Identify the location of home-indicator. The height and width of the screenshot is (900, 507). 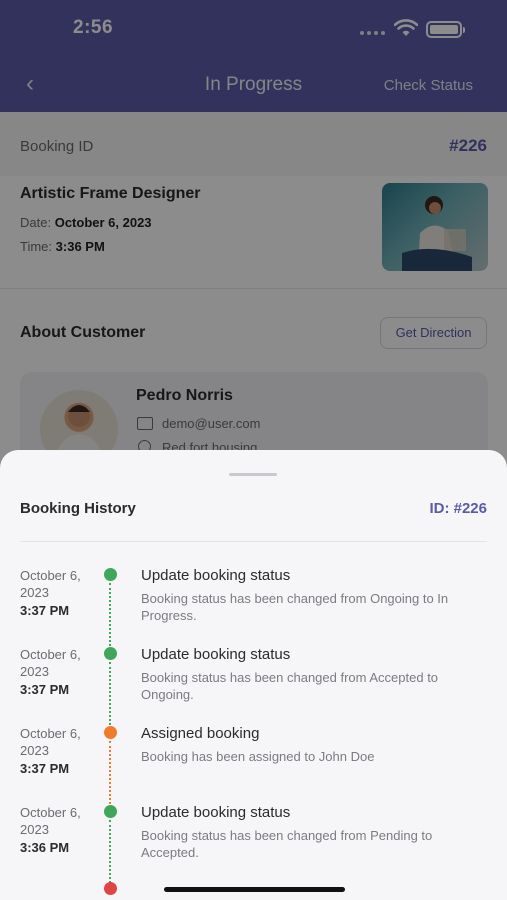
(254, 889).